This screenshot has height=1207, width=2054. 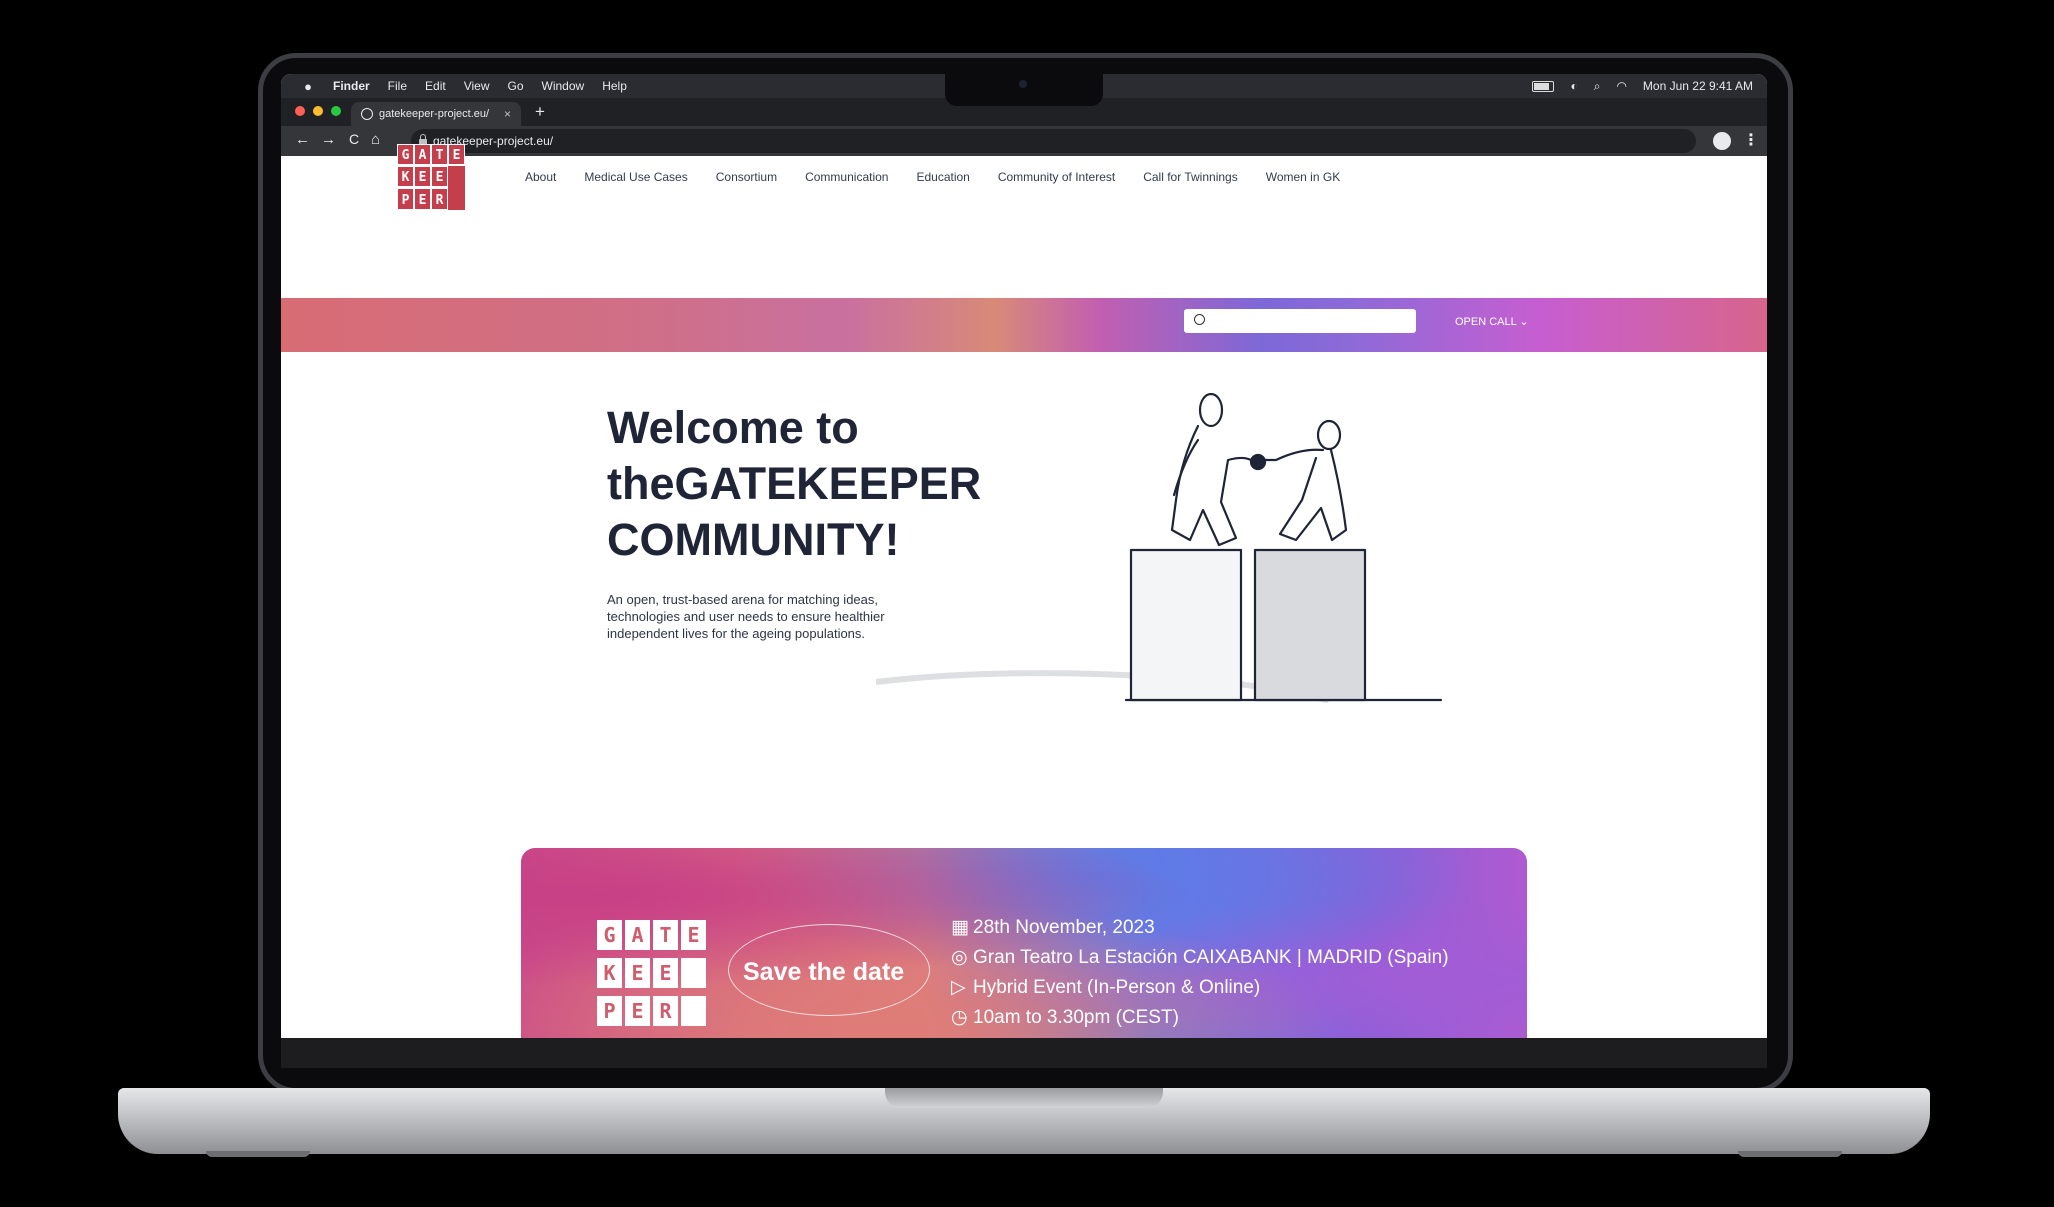 I want to click on event-date-row: ▦ 28th November, 2023, so click(x=1200, y=928).